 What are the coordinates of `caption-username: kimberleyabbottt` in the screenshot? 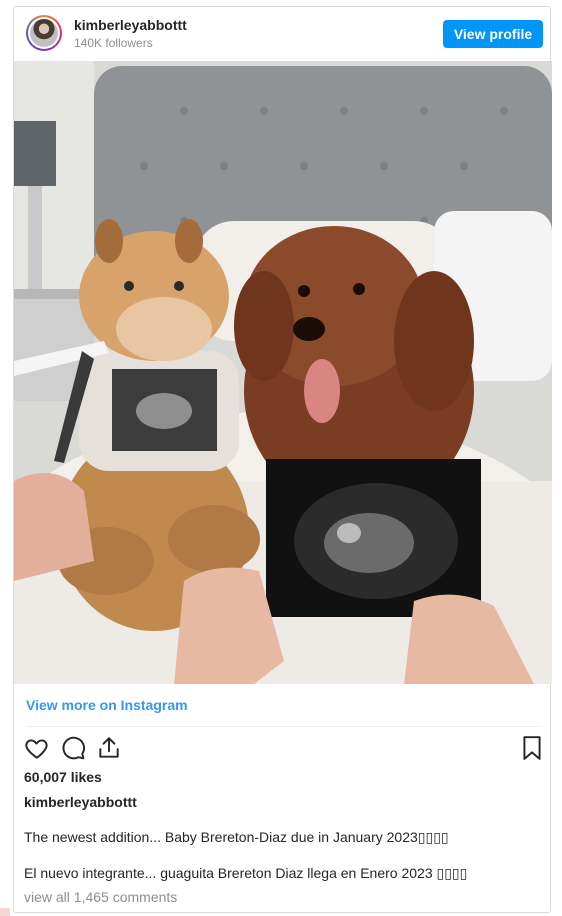 It's located at (80, 802).